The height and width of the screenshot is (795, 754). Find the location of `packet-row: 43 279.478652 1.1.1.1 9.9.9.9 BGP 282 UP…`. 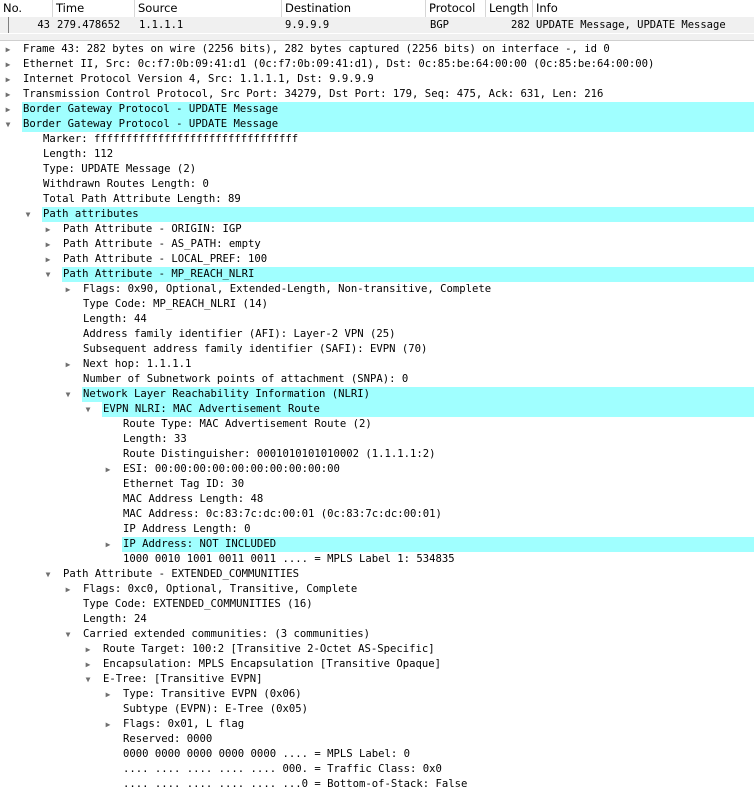

packet-row: 43 279.478652 1.1.1.1 9.9.9.9 BGP 282 UP… is located at coordinates (377, 25).